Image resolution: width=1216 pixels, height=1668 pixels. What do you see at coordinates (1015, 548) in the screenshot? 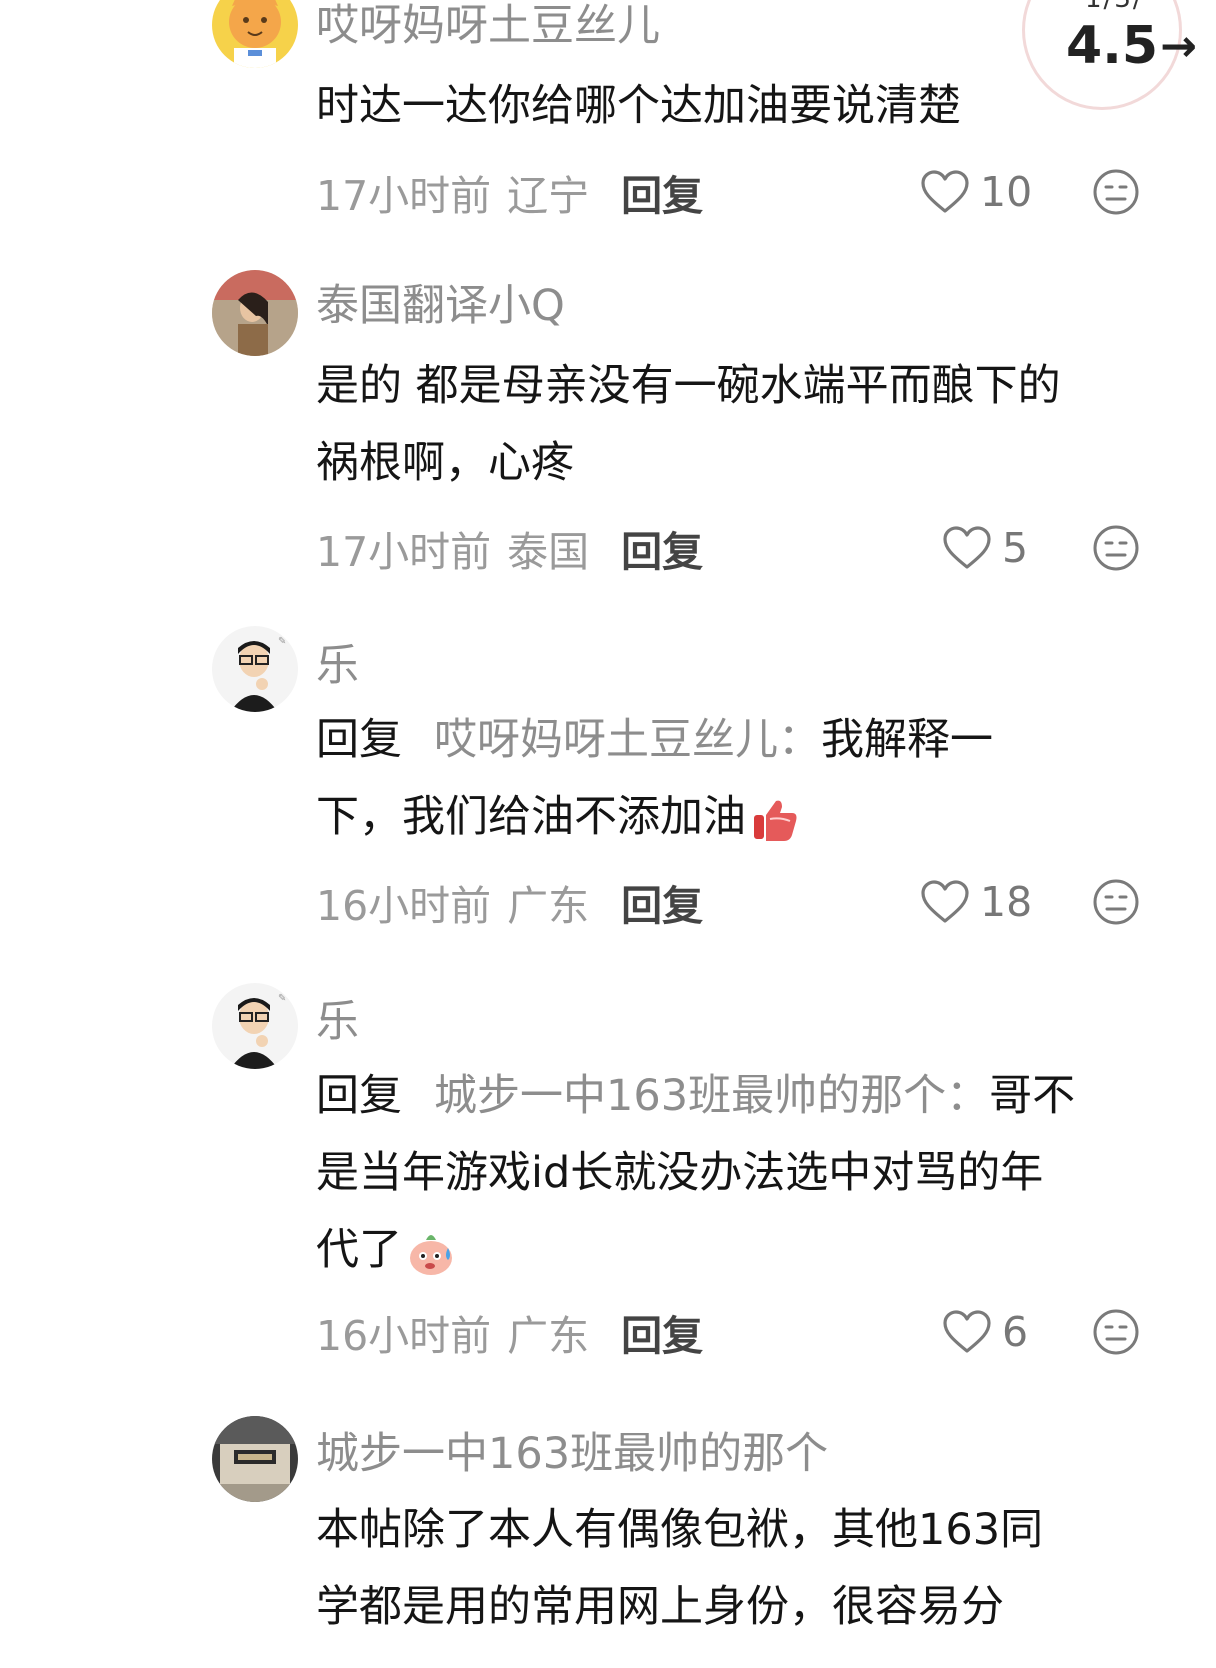
I see `like-count: 5` at bounding box center [1015, 548].